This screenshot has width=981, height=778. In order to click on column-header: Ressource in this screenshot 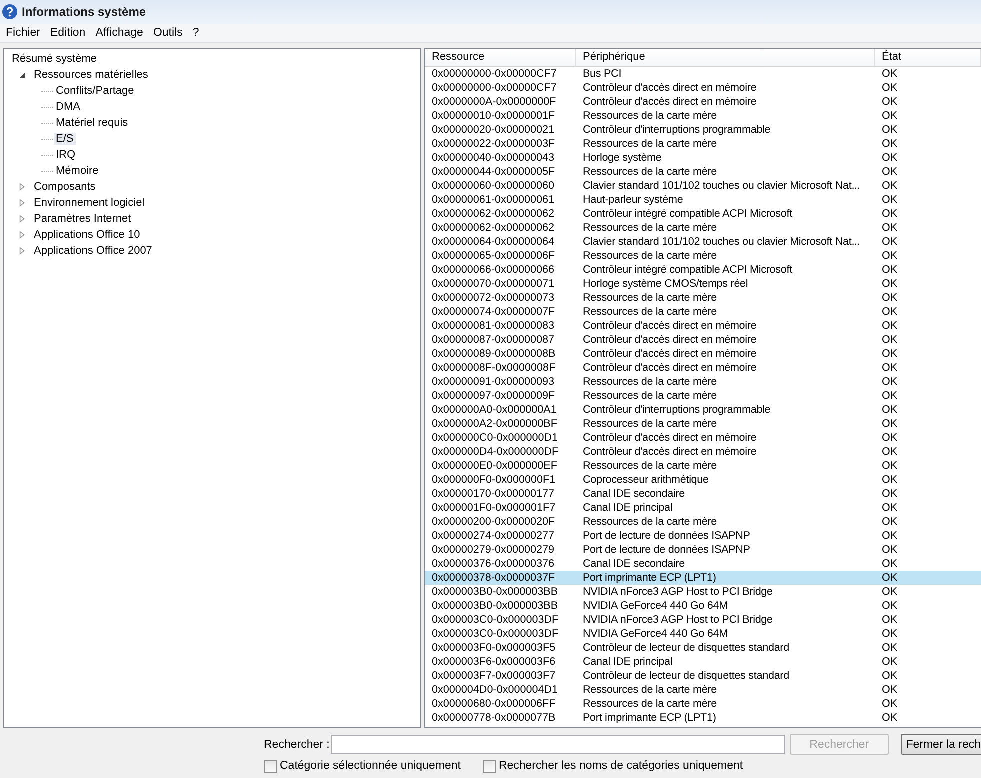, I will do `click(500, 57)`.